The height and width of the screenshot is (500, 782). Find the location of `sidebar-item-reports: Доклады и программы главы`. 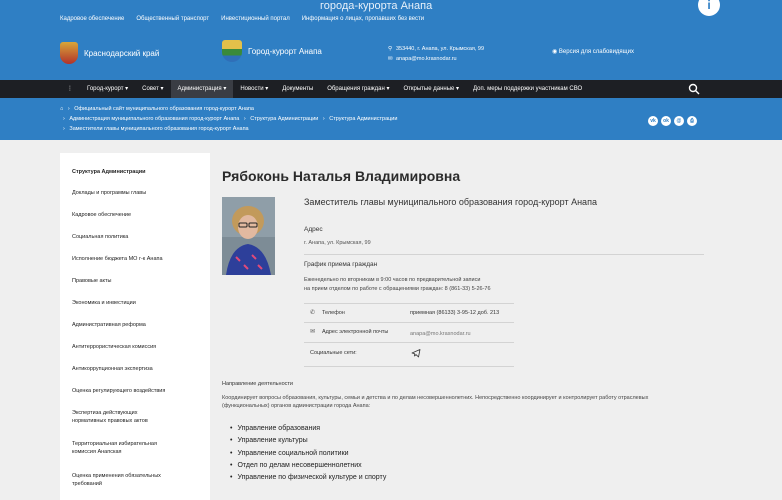

sidebar-item-reports: Доклады и программы главы is located at coordinates (137, 193).